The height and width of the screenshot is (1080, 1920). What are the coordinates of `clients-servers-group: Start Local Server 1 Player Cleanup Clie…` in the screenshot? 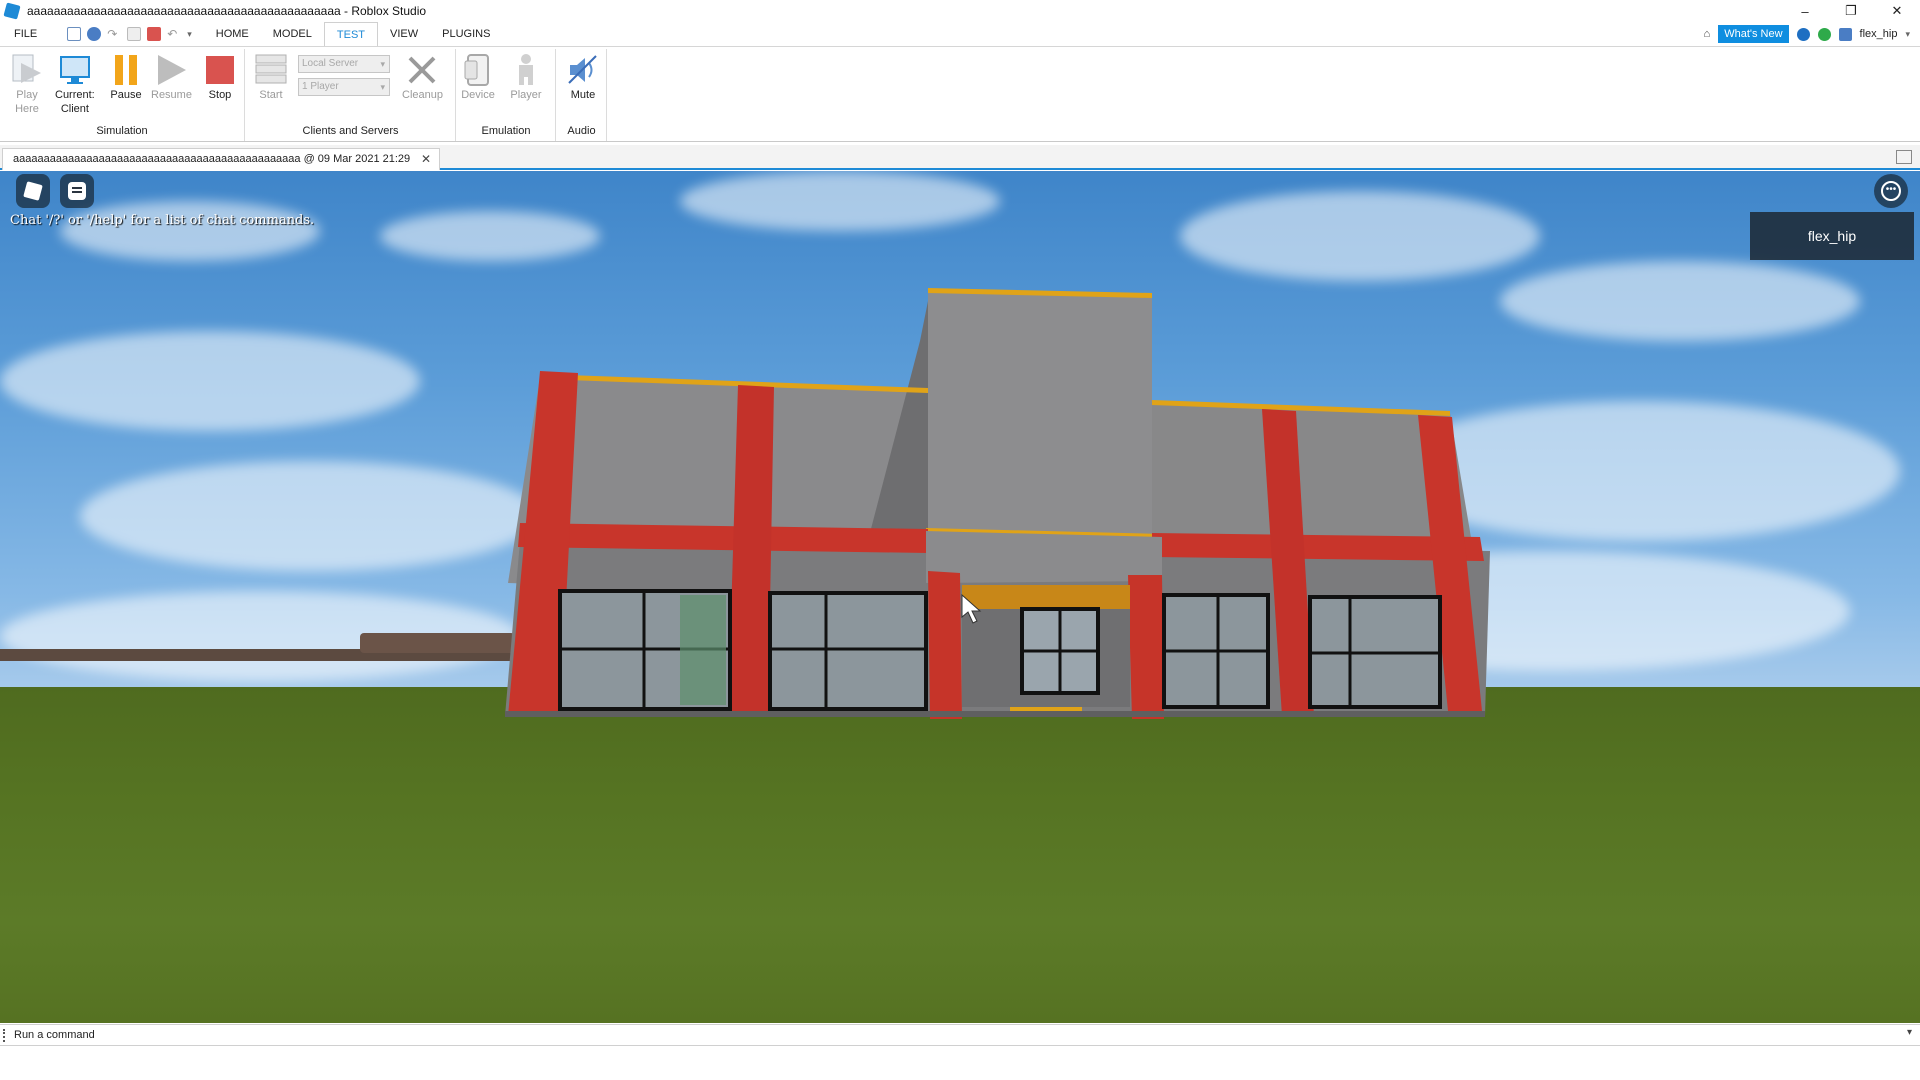 It's located at (351, 95).